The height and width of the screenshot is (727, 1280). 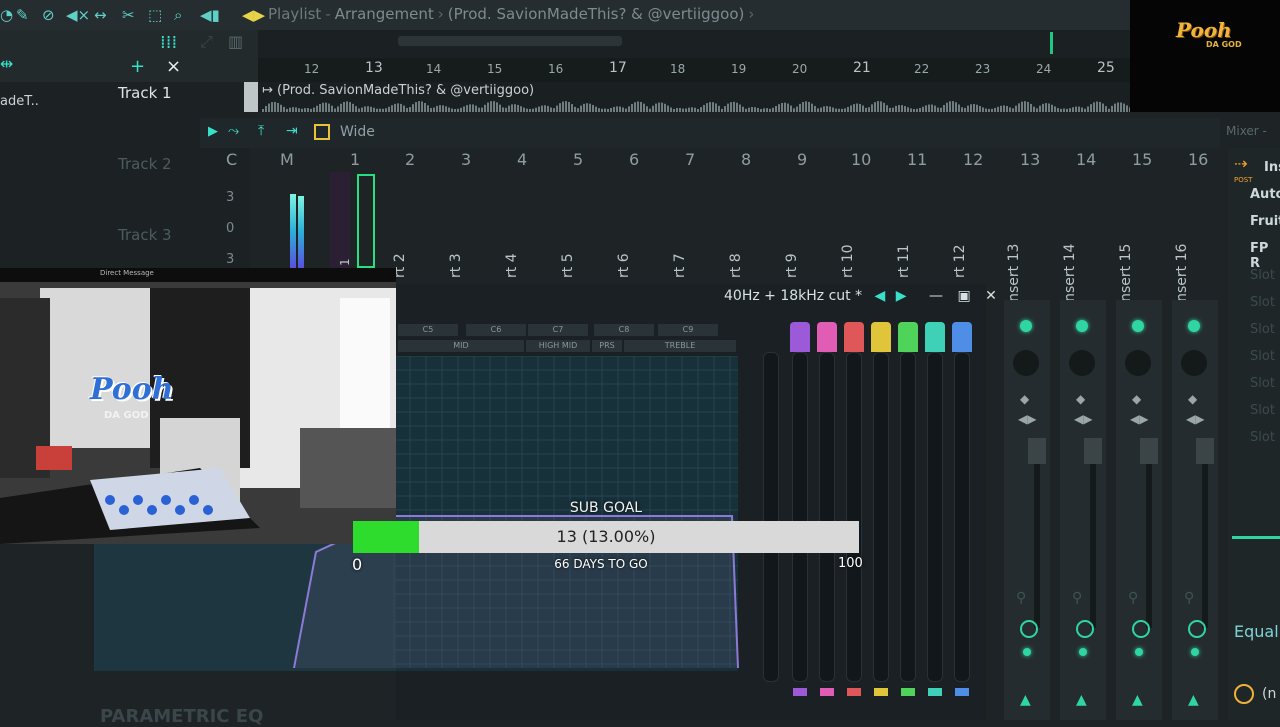 I want to click on insert-label-short: rt 7, so click(x=680, y=265).